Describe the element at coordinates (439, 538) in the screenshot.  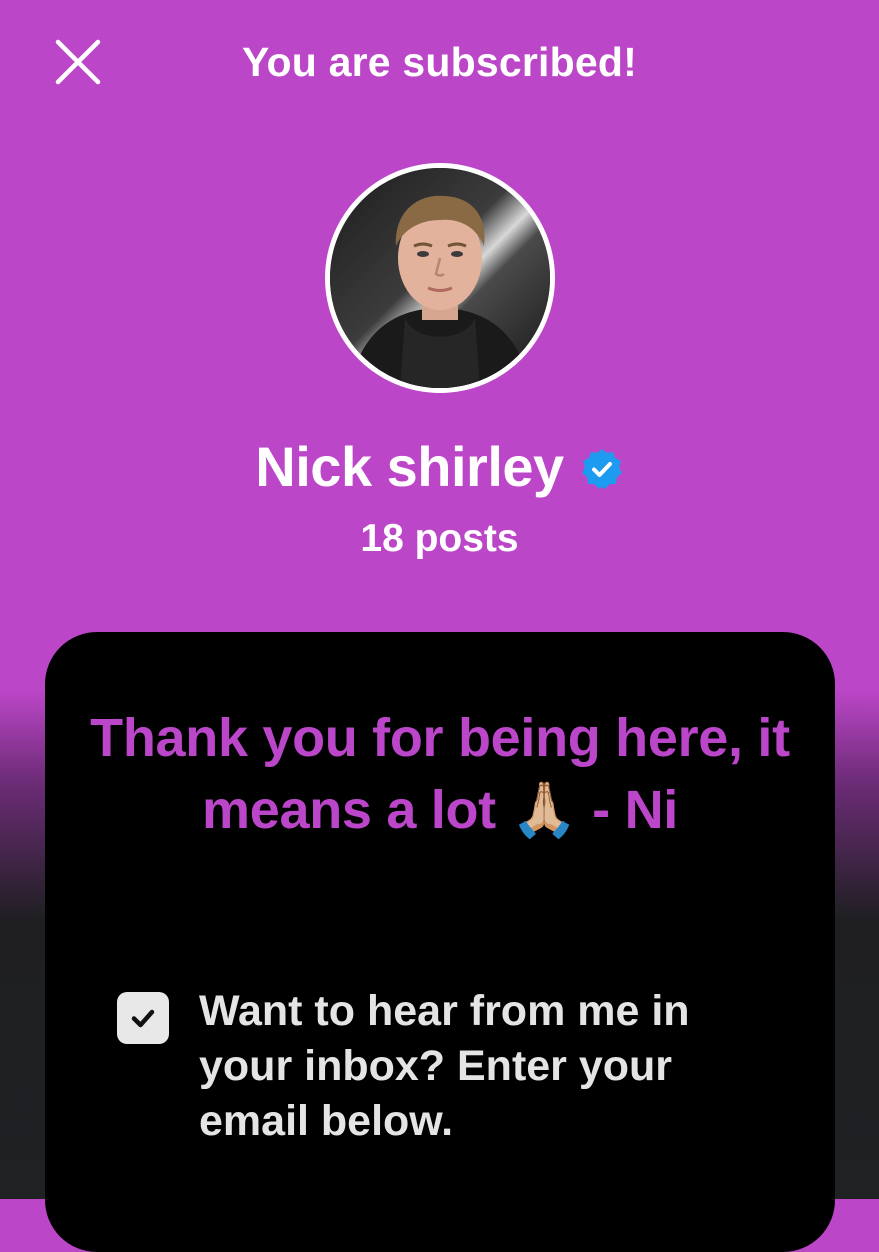
I see `post-count: 18 posts` at that location.